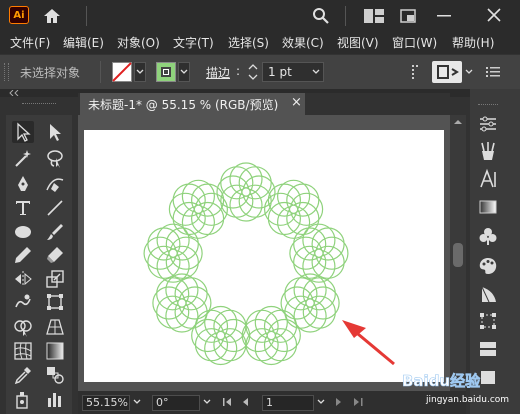  Describe the element at coordinates (408, 16) in the screenshot. I see `window-icon` at that location.